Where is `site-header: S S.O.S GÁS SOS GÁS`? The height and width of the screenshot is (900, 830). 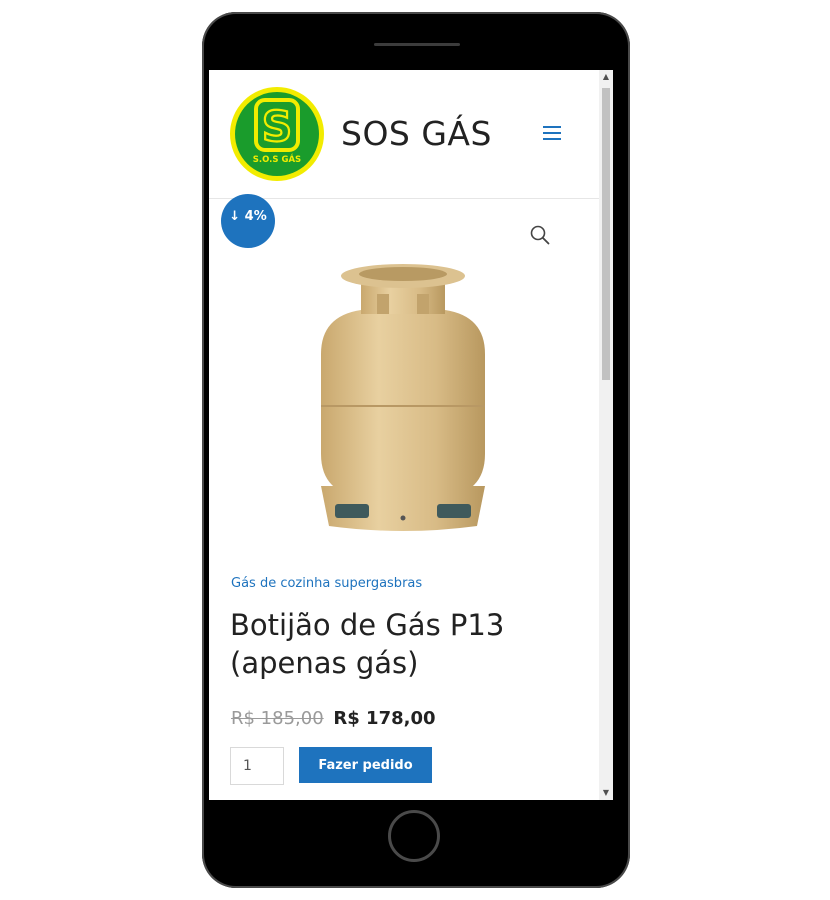
site-header: S S.O.S GÁS SOS GÁS is located at coordinates (404, 134).